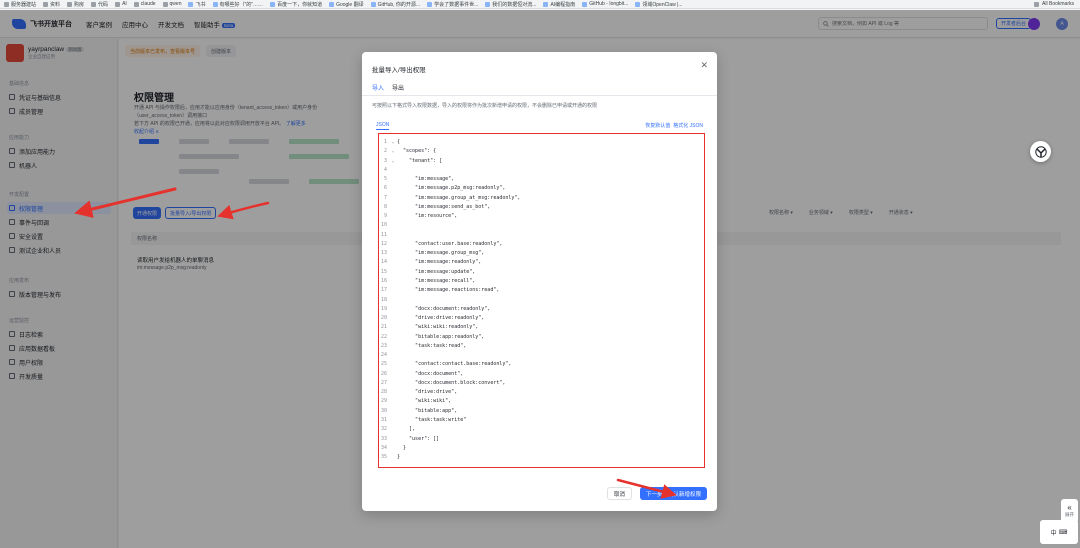 This screenshot has height=548, width=1080. I want to click on next-confirm-button: 下一步，确认新增权限, so click(673, 493).